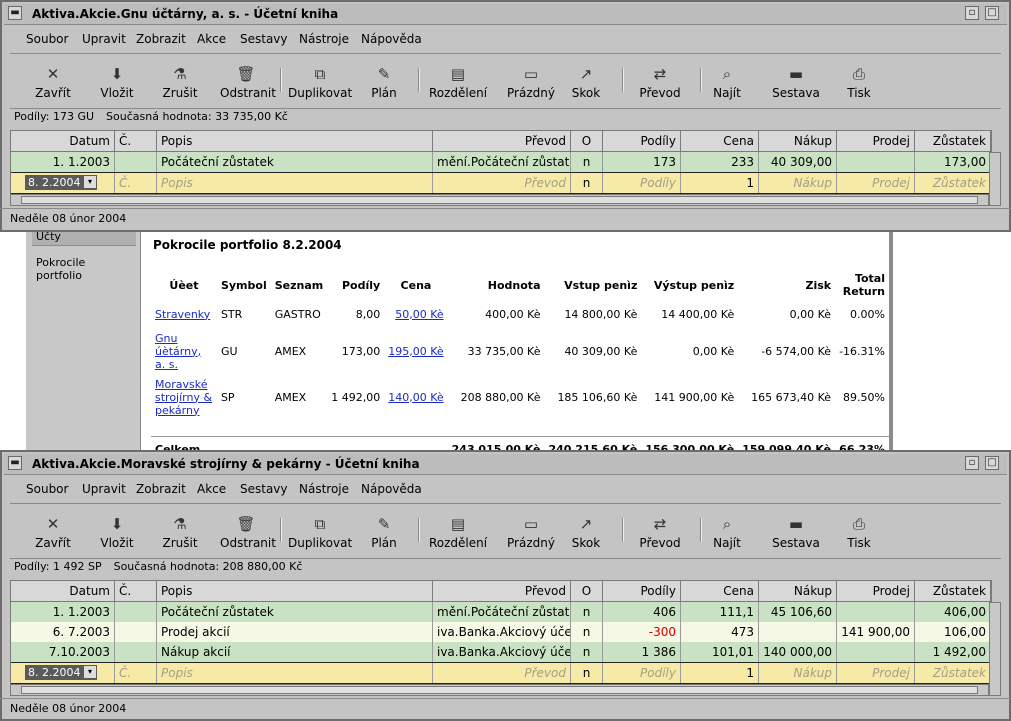 The width and height of the screenshot is (1011, 721). Describe the element at coordinates (178, 351) in the screenshot. I see `report-account-link: Gnu úètárny, a. s.` at that location.